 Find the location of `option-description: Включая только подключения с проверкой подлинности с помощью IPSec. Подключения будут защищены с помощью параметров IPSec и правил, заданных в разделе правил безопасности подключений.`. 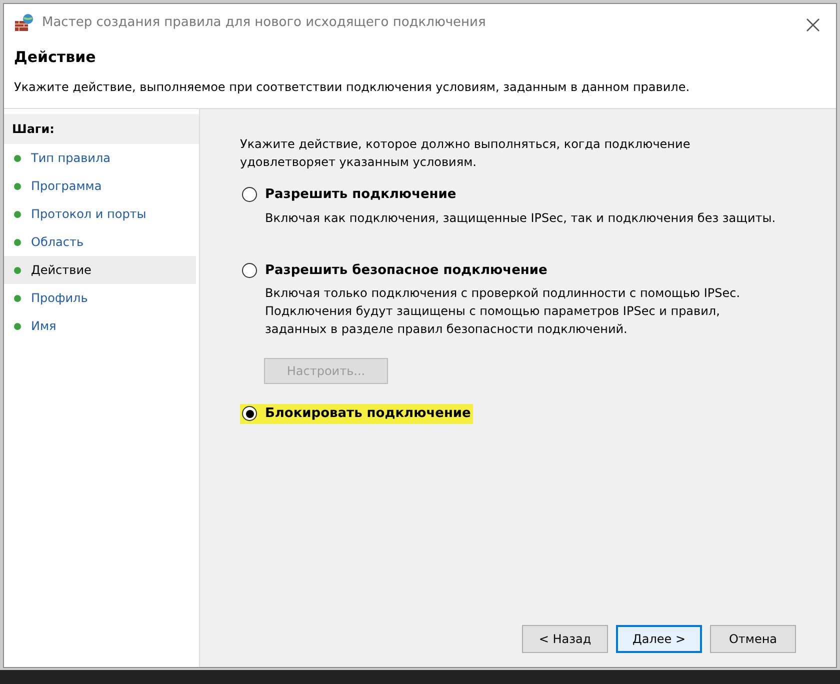

option-description: Включая только подключения с проверкой подлинности с помощью IPSec. Подключения будут защищены с помощью параметров IPSec и правил, заданных в разделе правил безопасности подключений. is located at coordinates (503, 311).